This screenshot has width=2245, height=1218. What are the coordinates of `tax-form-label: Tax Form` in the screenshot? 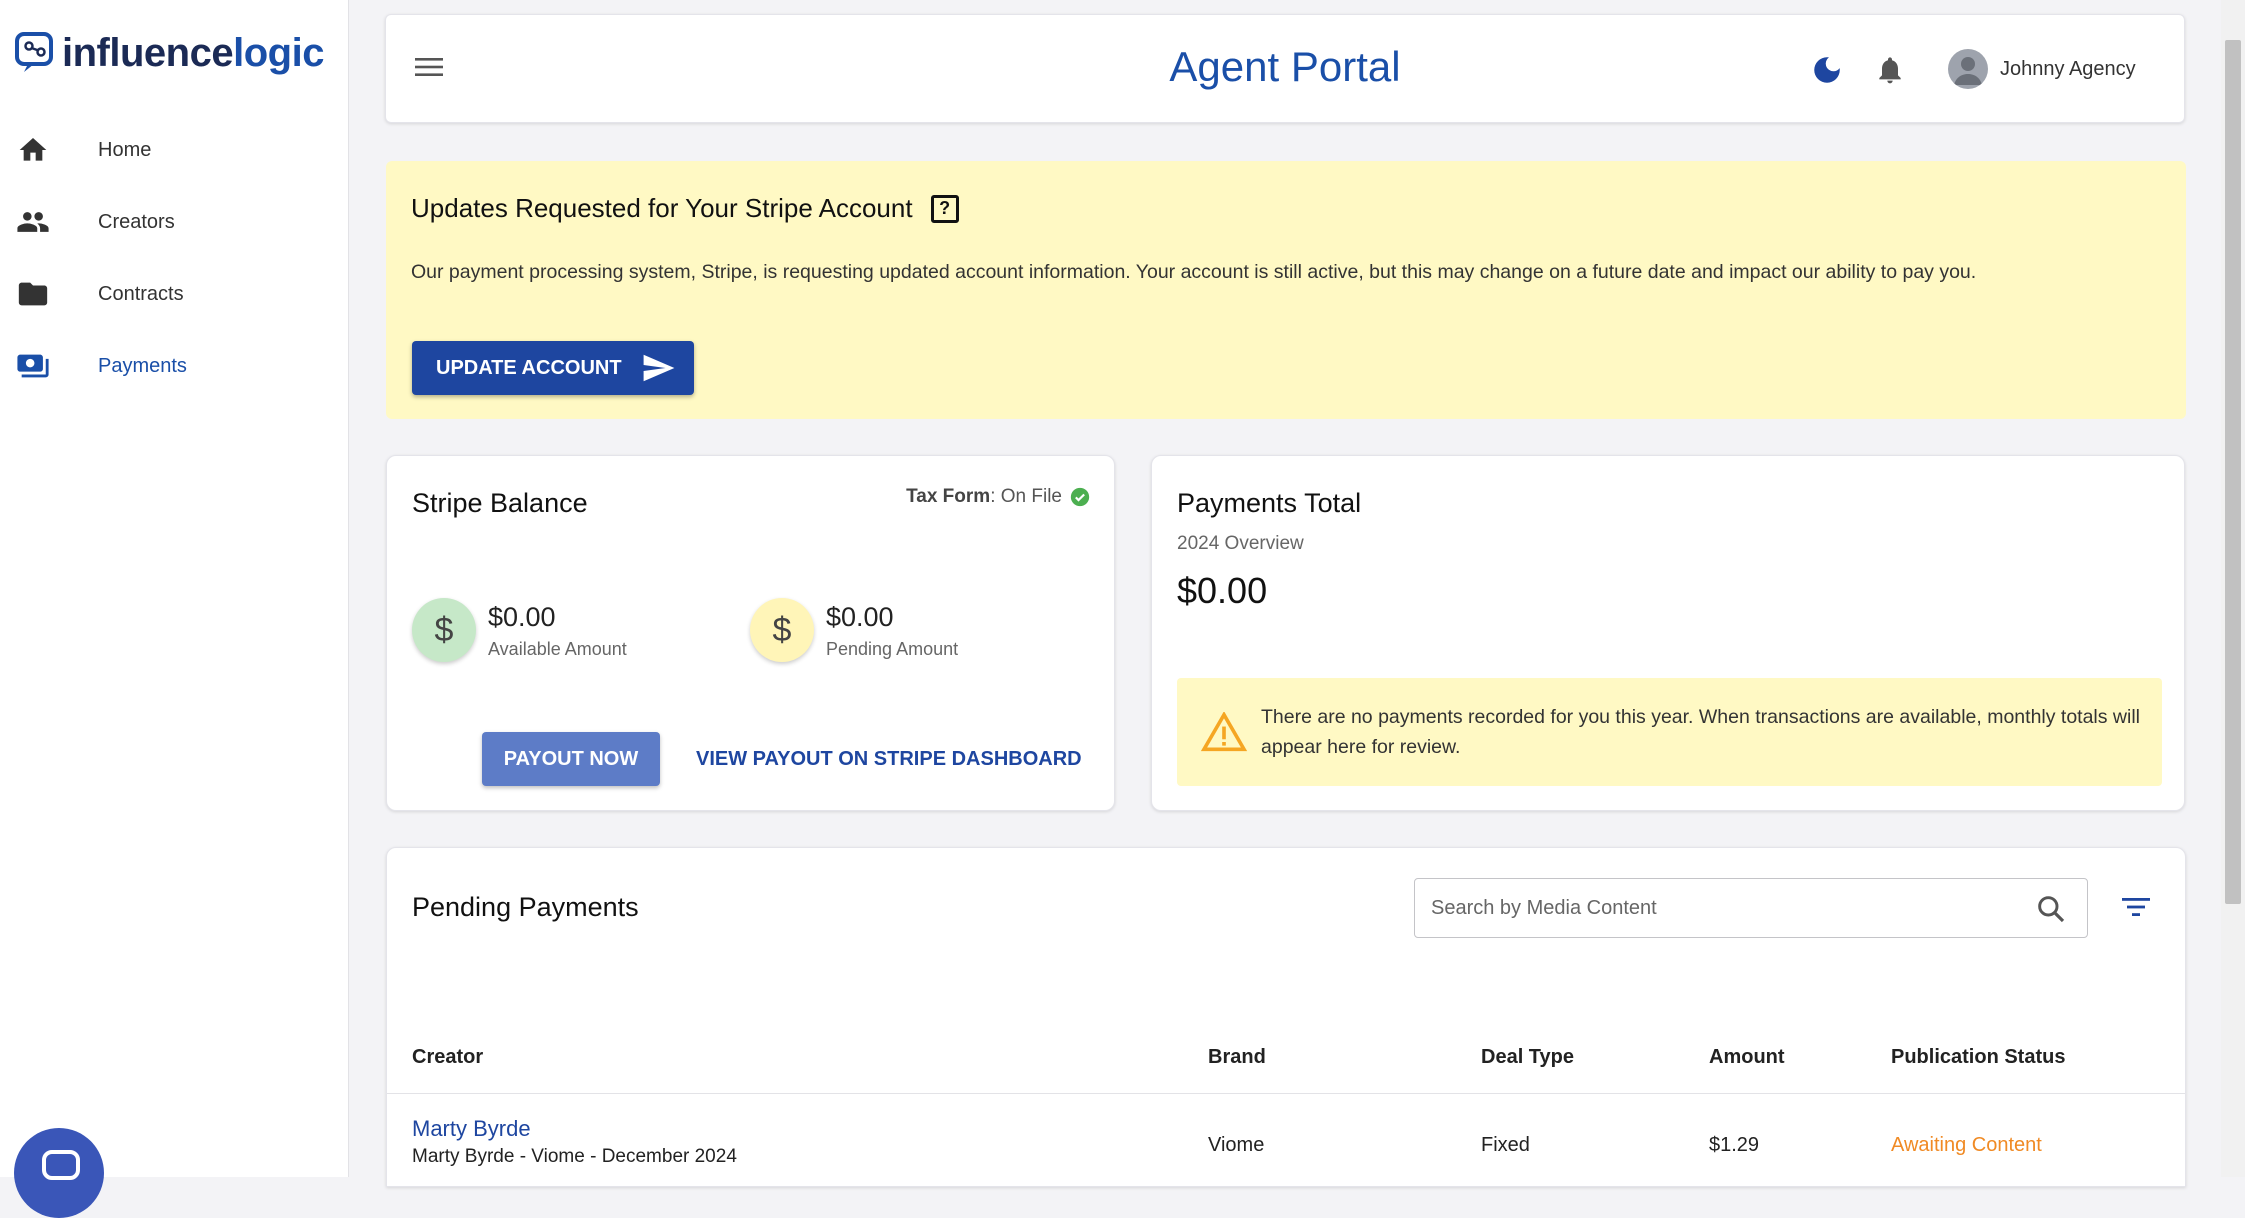 It's located at (948, 496).